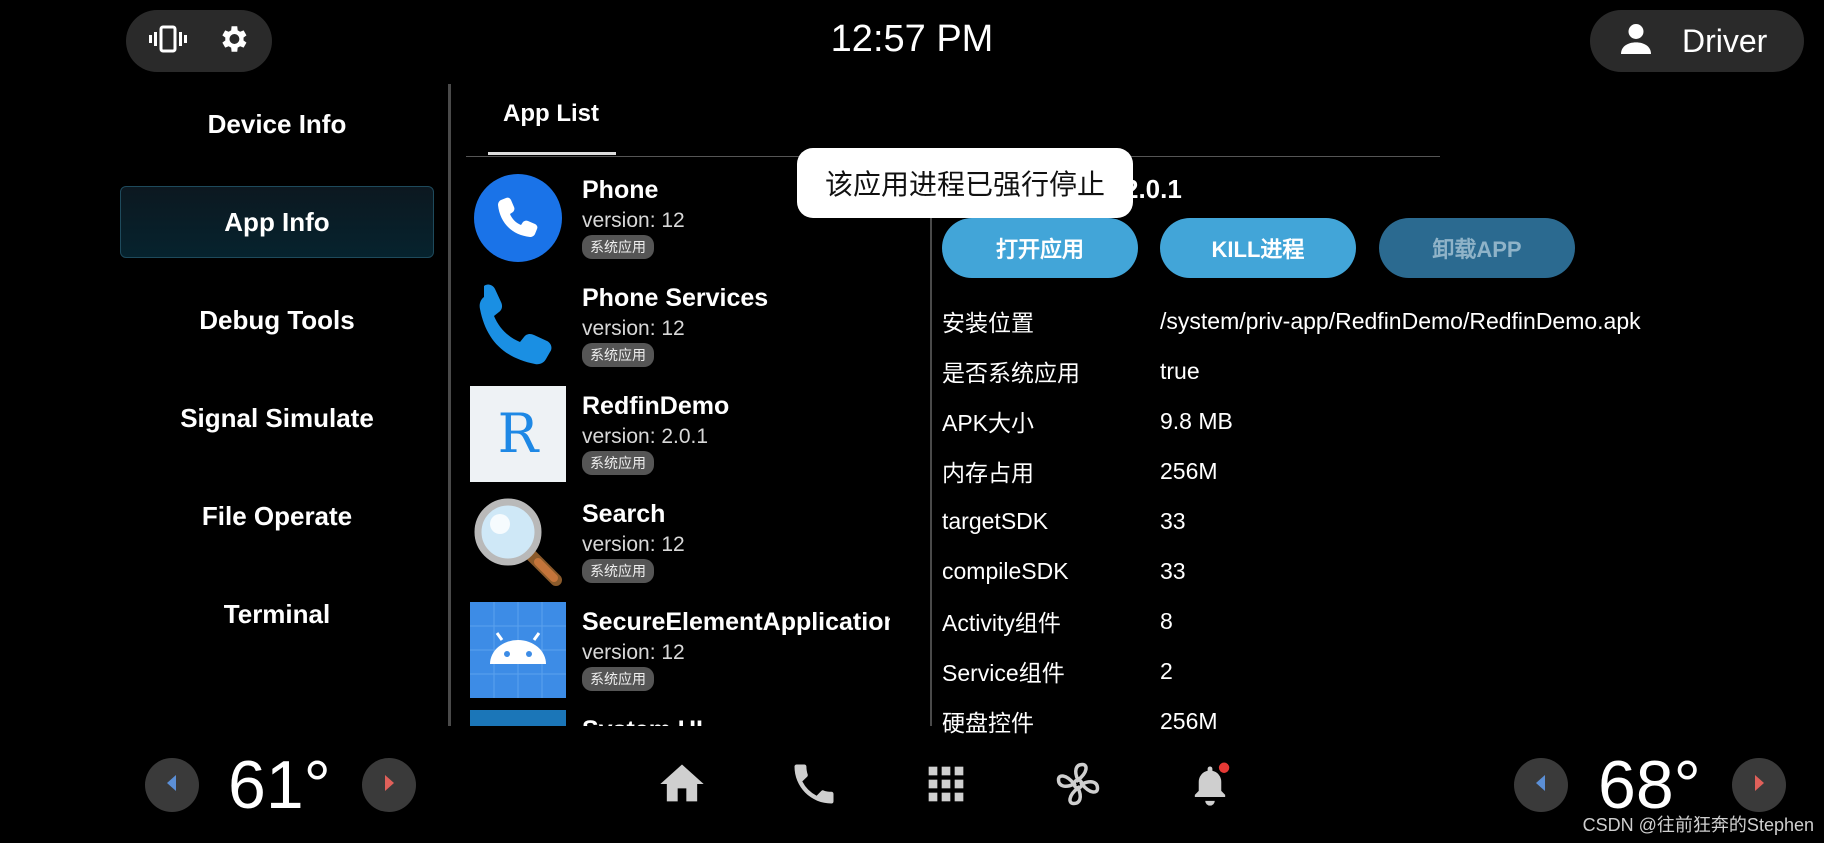 This screenshot has height=843, width=1824. I want to click on right-temp-decrease-button, so click(1541, 785).